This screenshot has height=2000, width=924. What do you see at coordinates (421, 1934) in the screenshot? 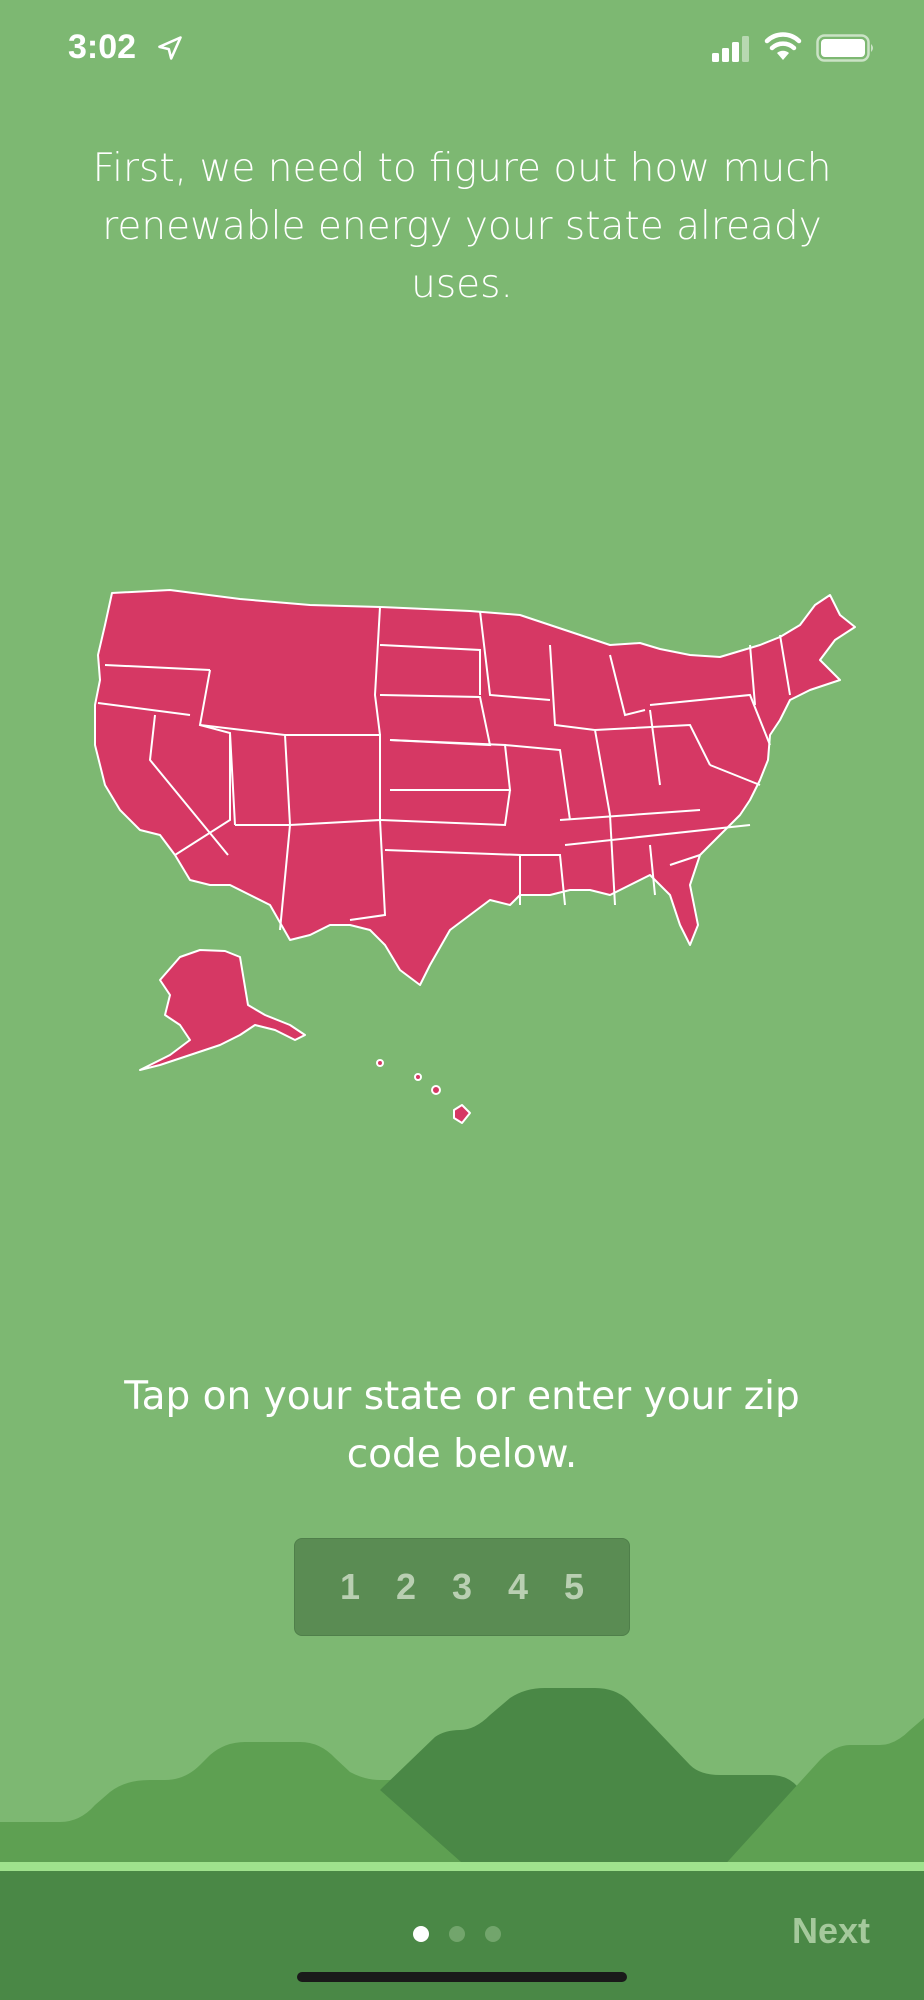
I see `page-dot-active` at bounding box center [421, 1934].